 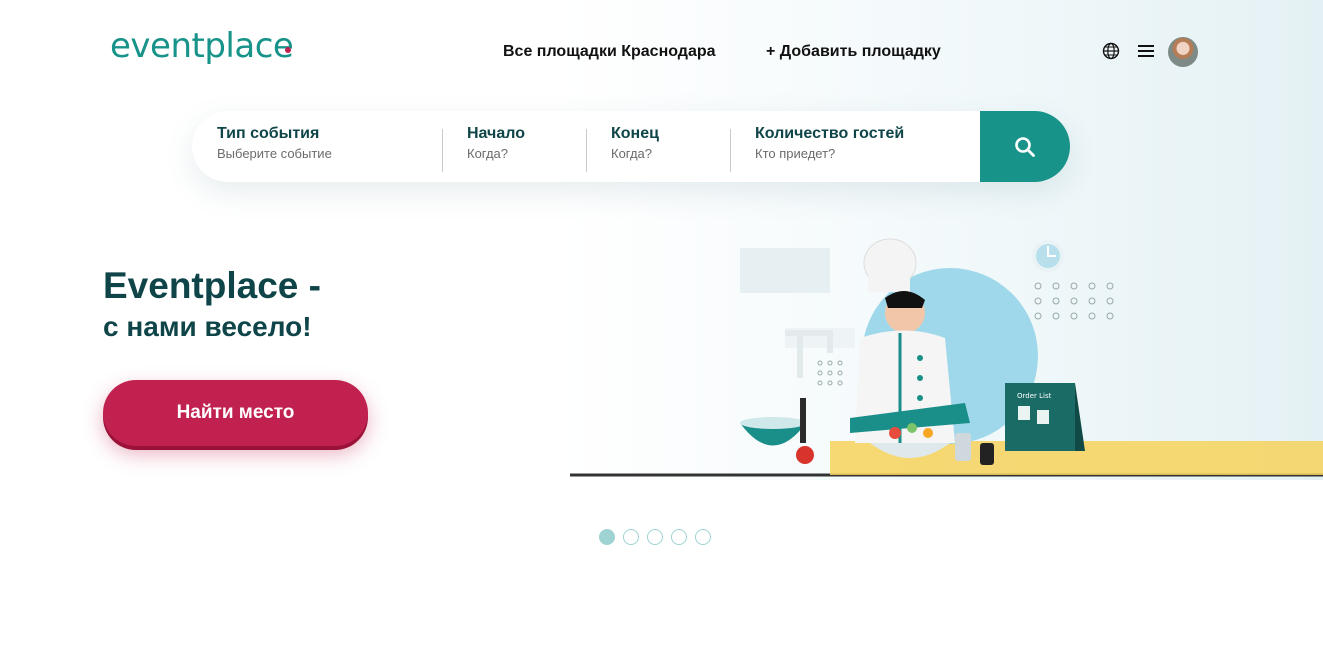 I want to click on search-button, so click(x=1025, y=146).